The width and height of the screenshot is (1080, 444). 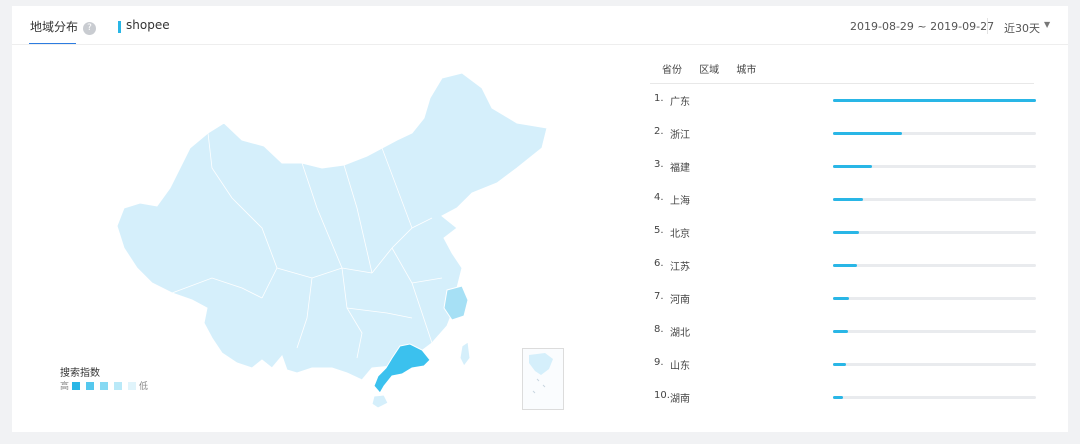 I want to click on ranking-header-divider, so click(x=842, y=83).